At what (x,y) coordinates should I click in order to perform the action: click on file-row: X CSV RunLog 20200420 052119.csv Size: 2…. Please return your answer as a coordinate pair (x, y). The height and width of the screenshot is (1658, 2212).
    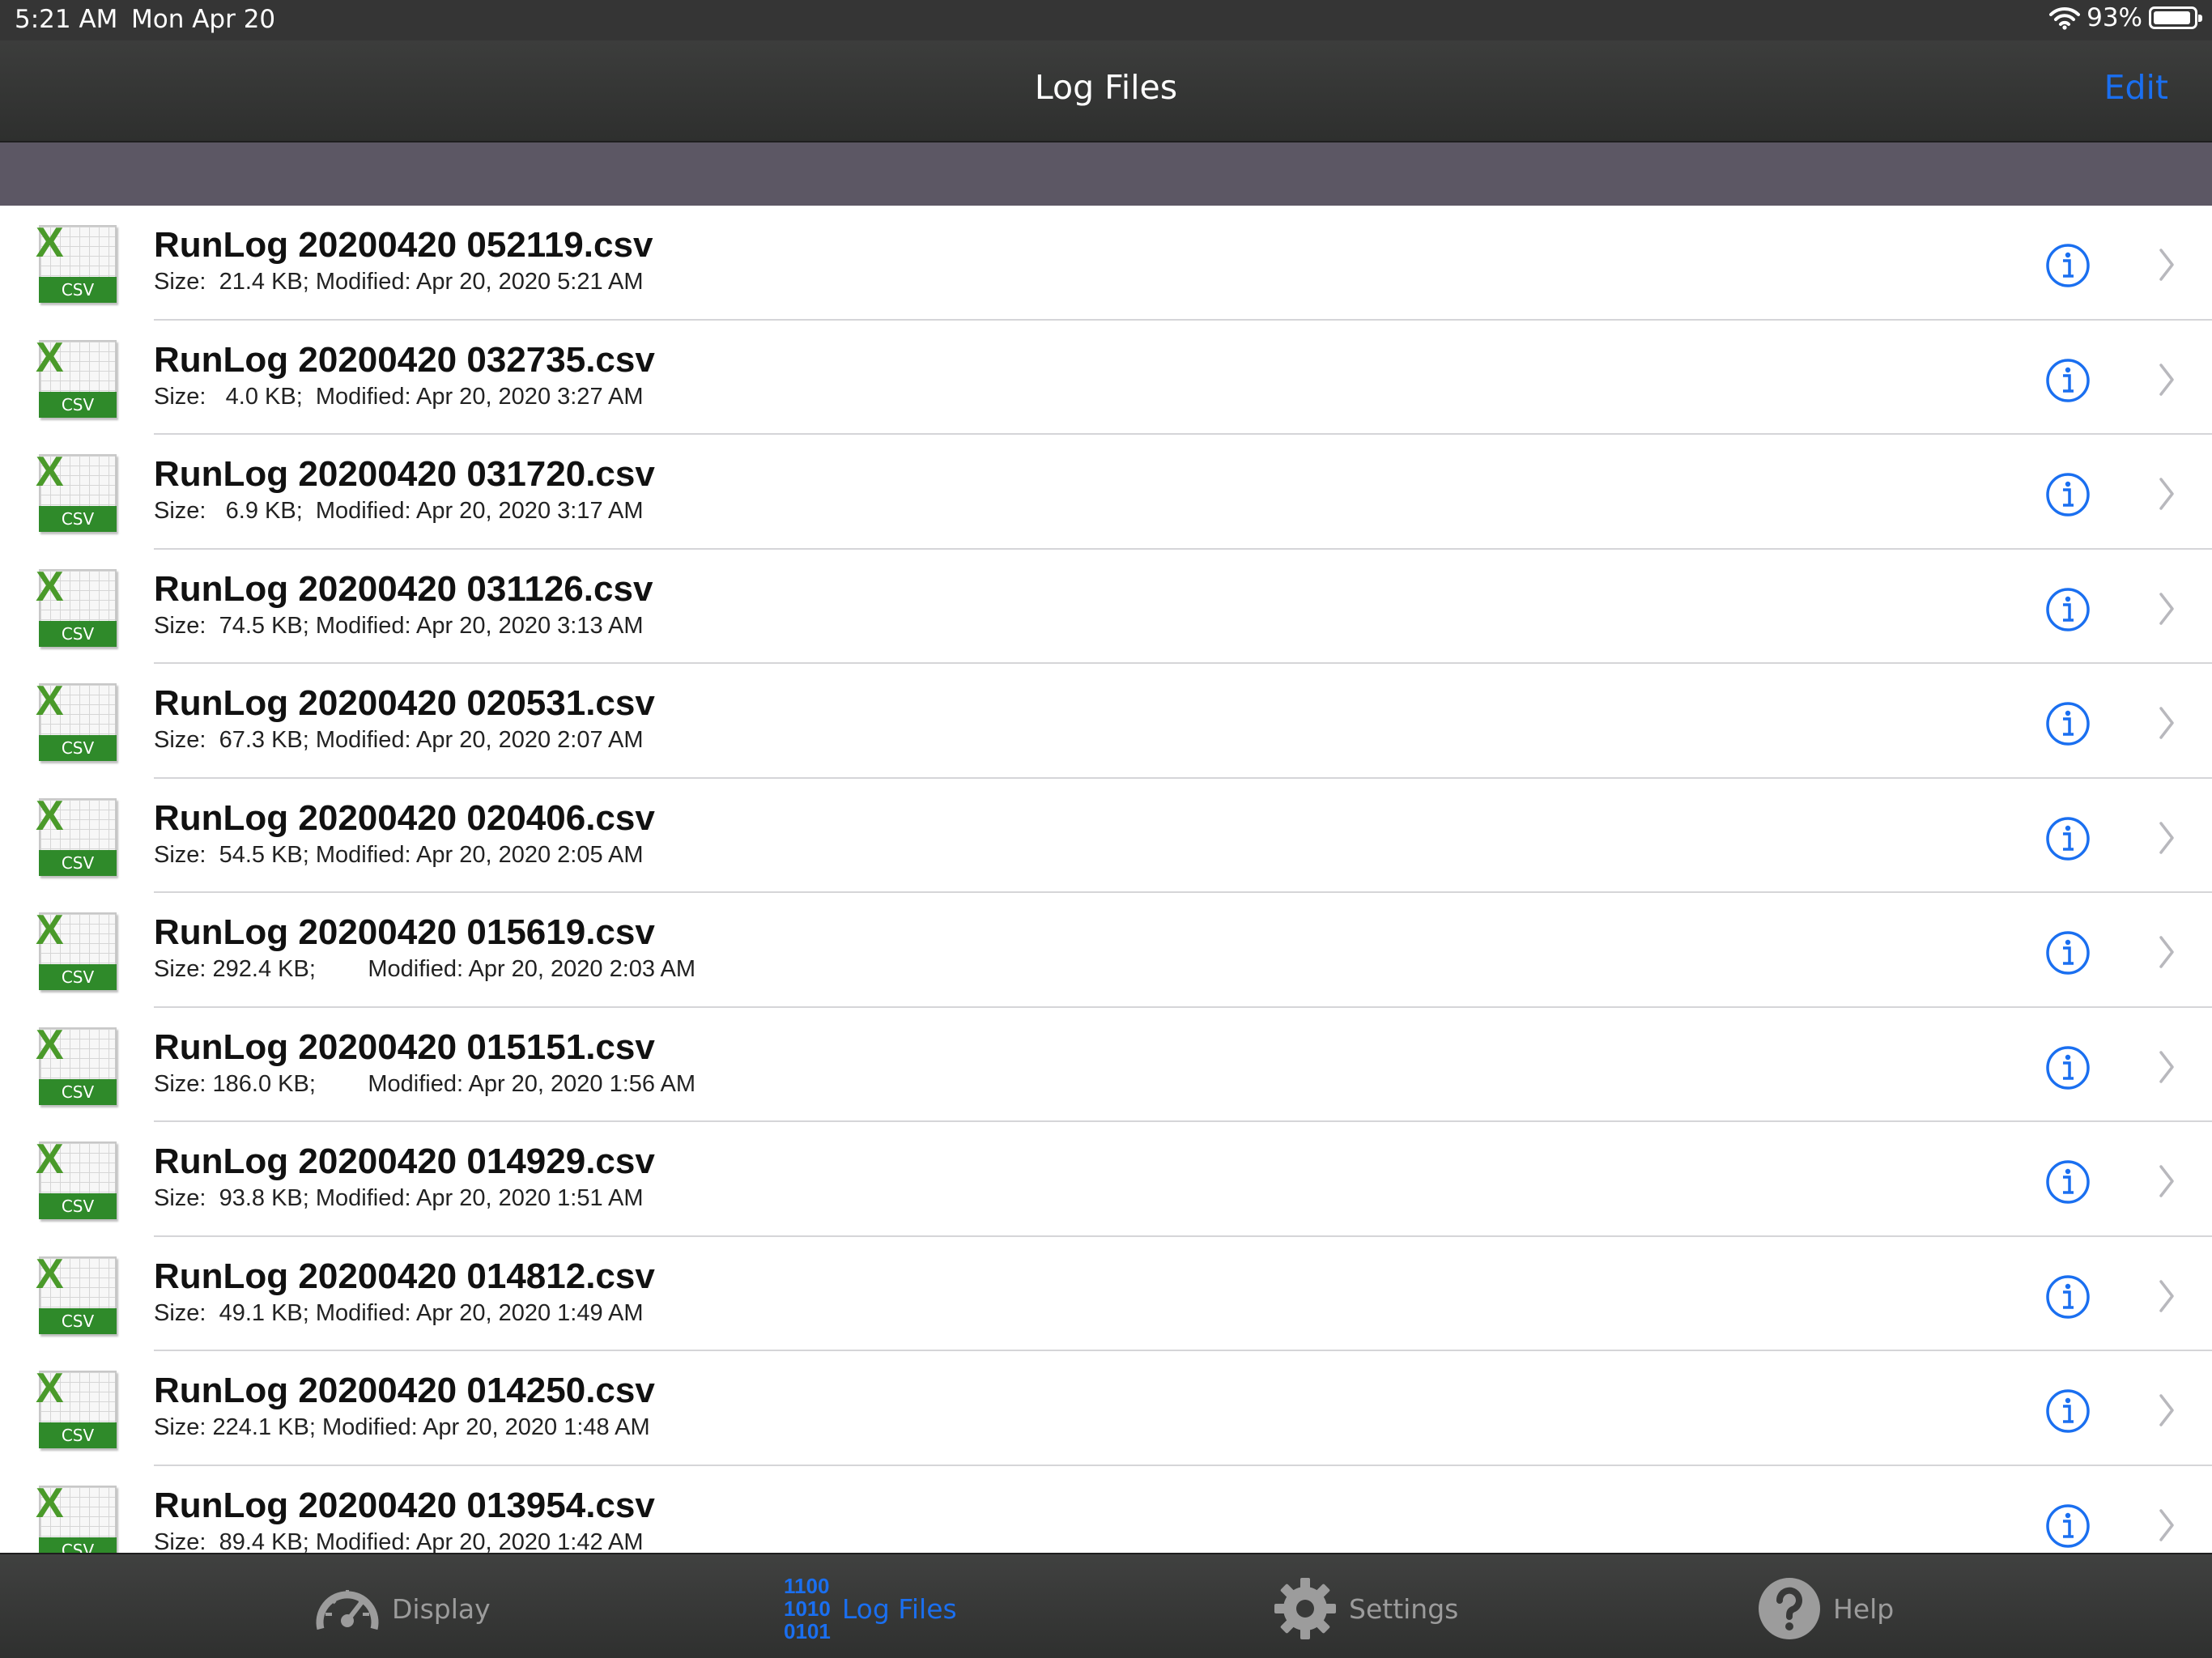
    Looking at the image, I should click on (1106, 263).